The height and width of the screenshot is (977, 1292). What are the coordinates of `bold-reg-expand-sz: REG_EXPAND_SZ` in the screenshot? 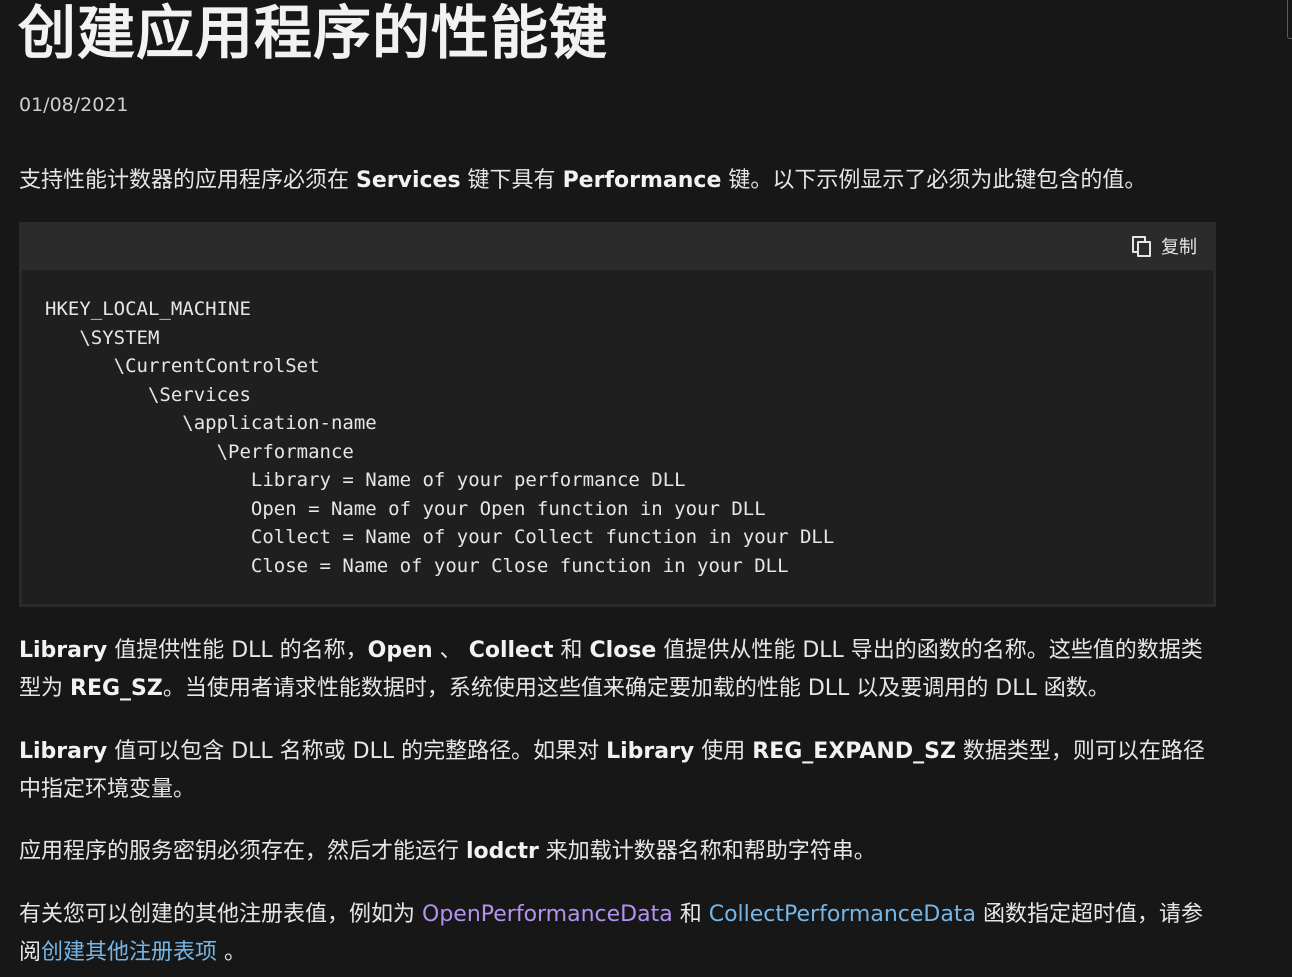 It's located at (854, 751).